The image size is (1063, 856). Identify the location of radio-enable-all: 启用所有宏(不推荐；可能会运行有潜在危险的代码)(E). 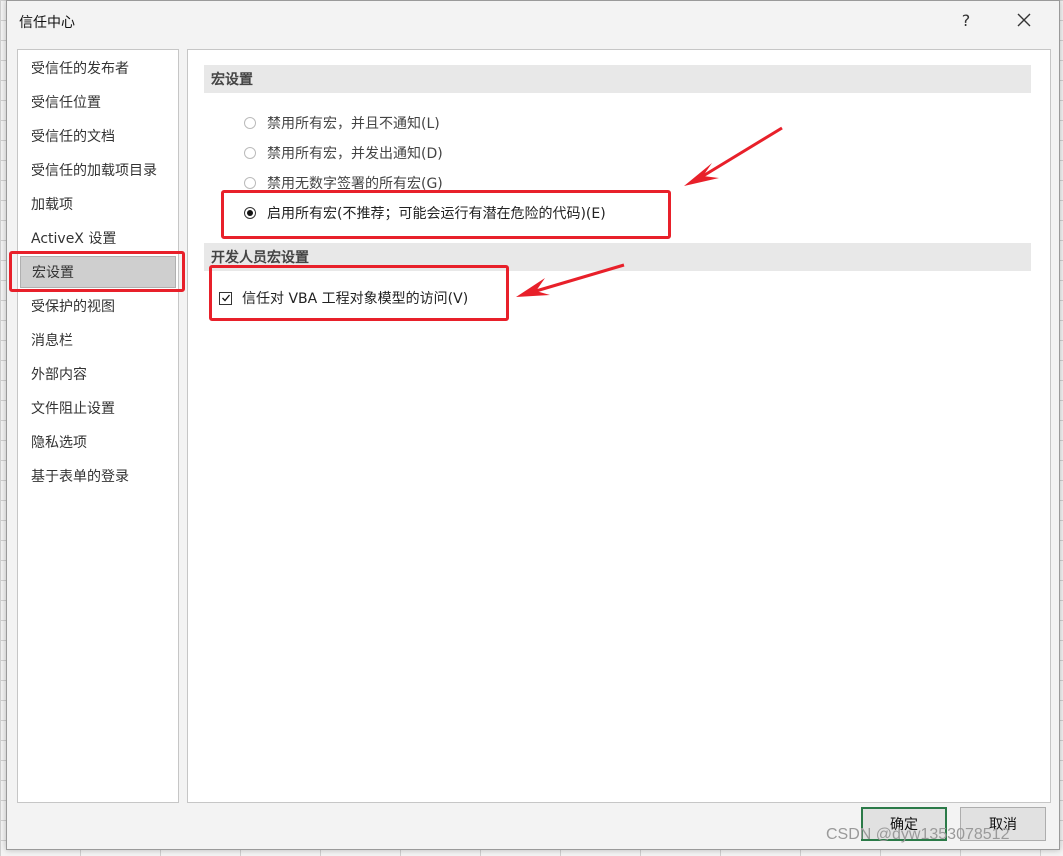
(425, 213).